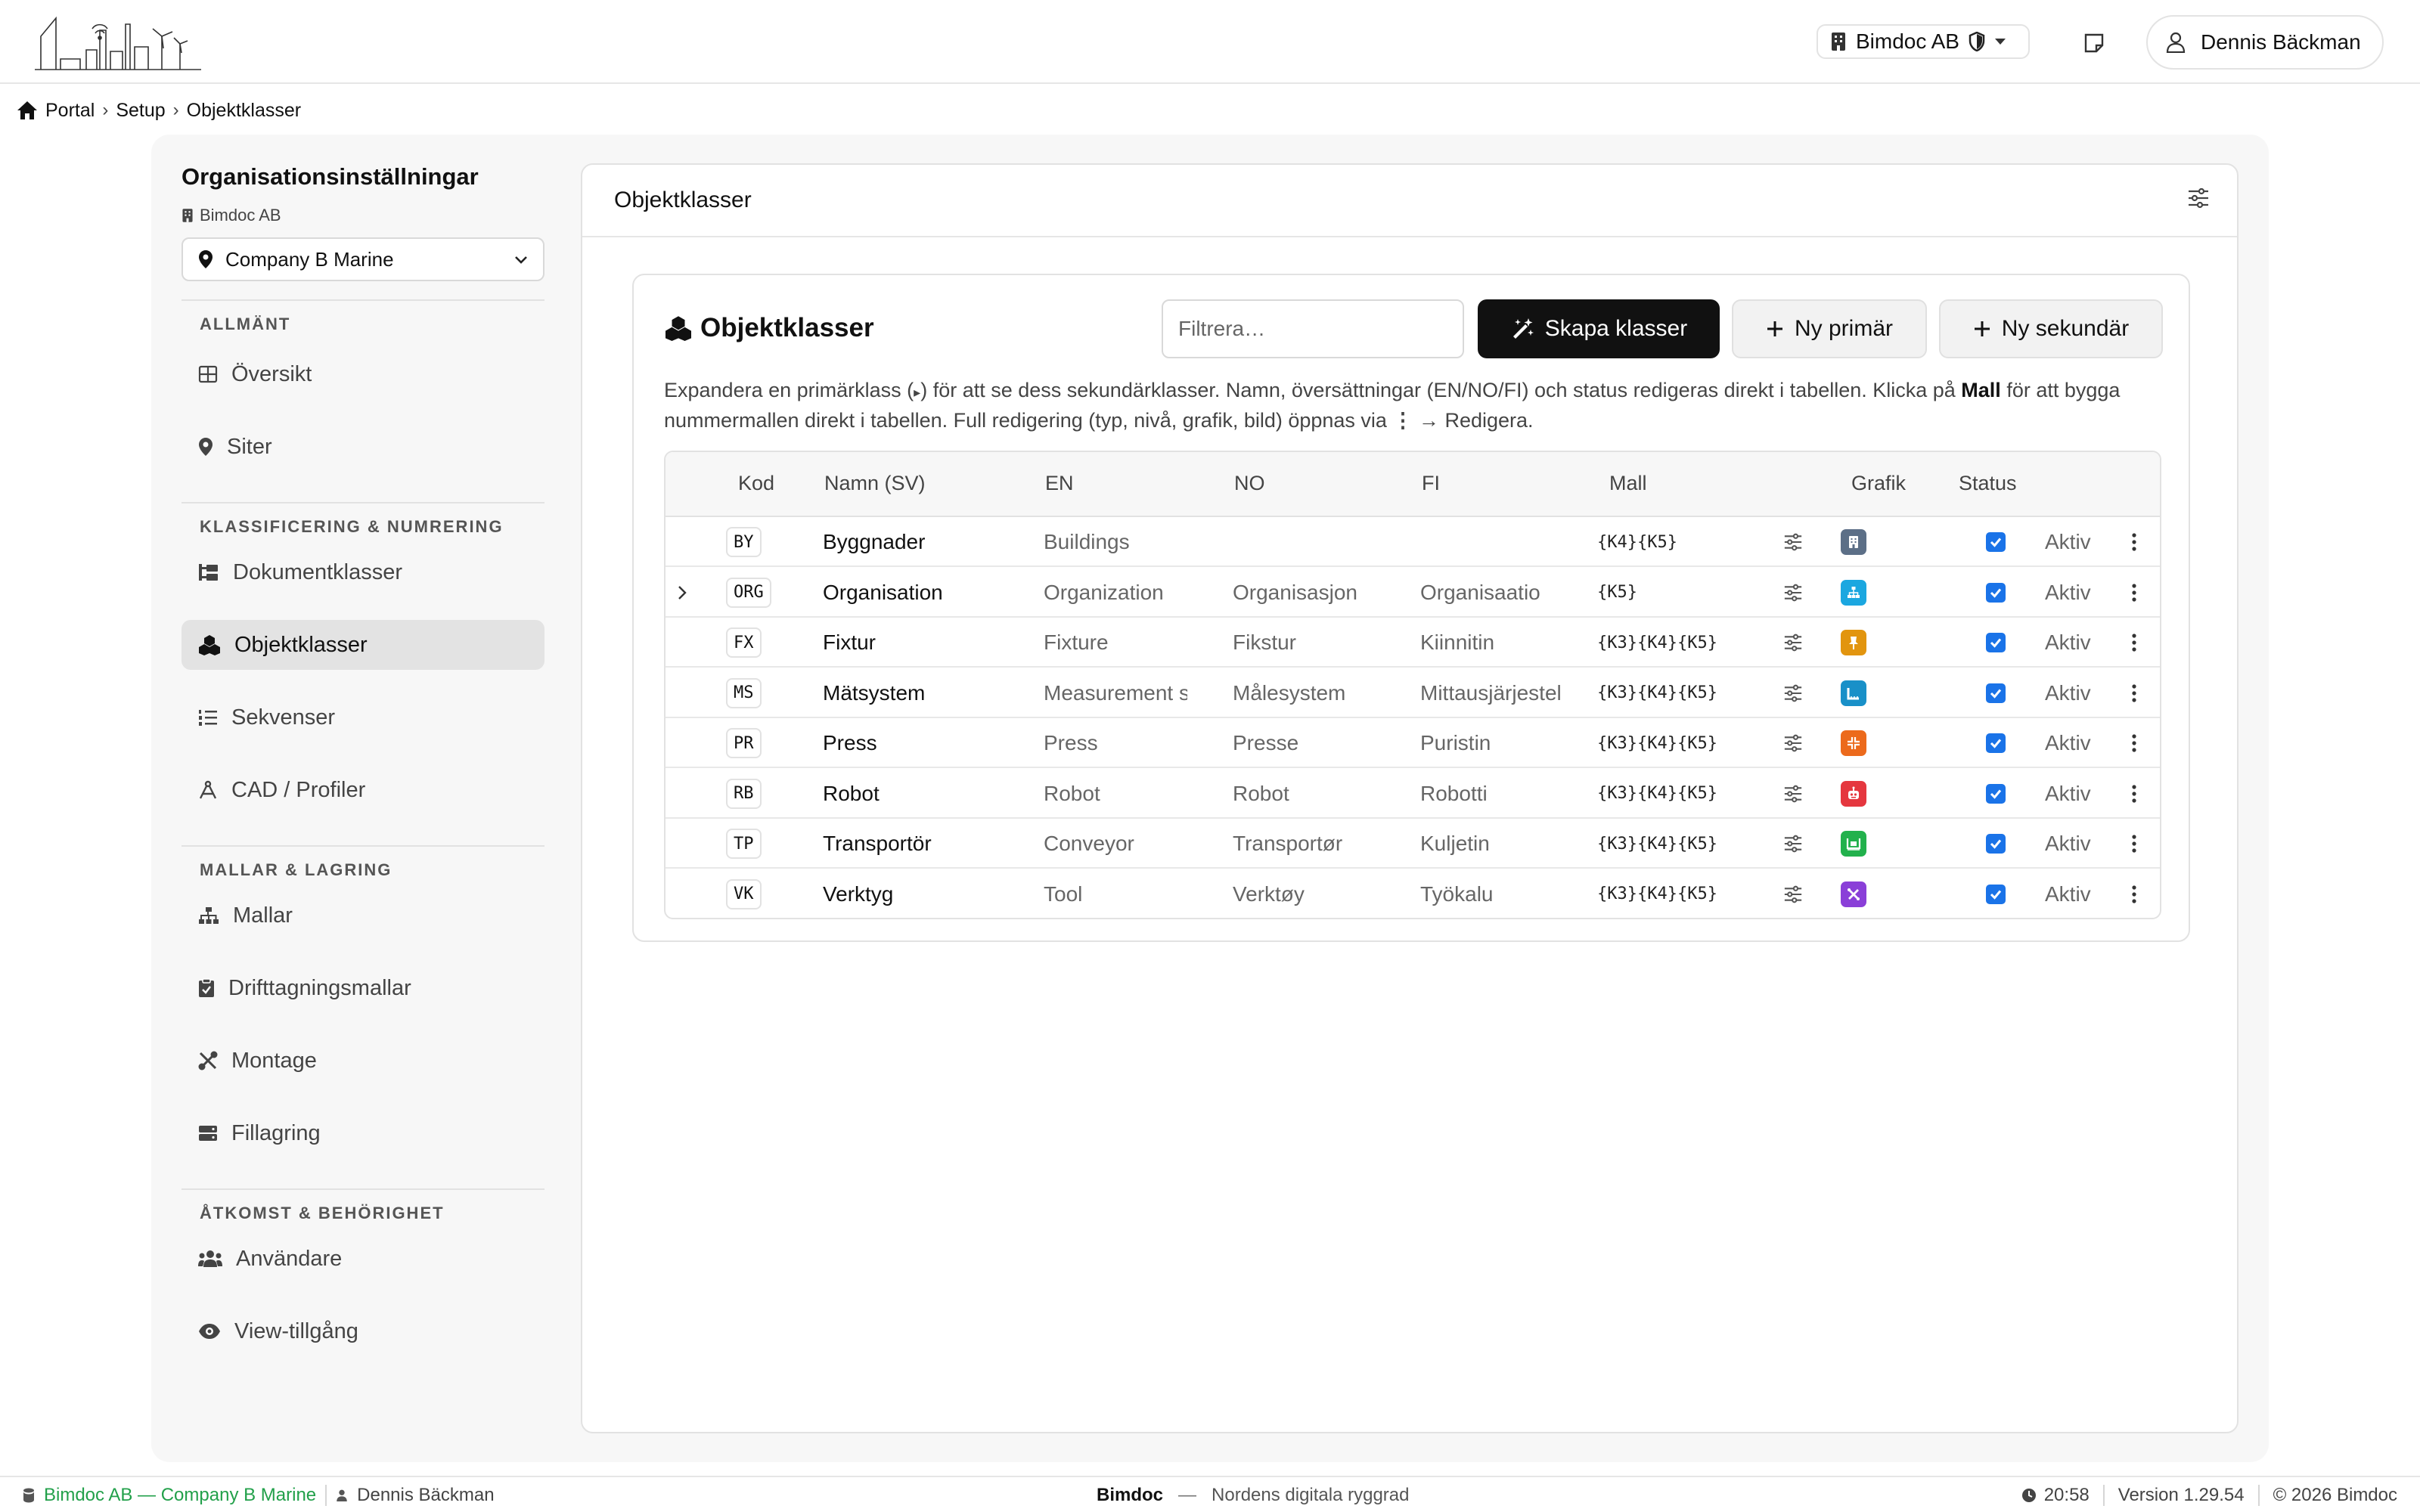 The image size is (2420, 1512). I want to click on name-sv-cell: Press, so click(929, 743).